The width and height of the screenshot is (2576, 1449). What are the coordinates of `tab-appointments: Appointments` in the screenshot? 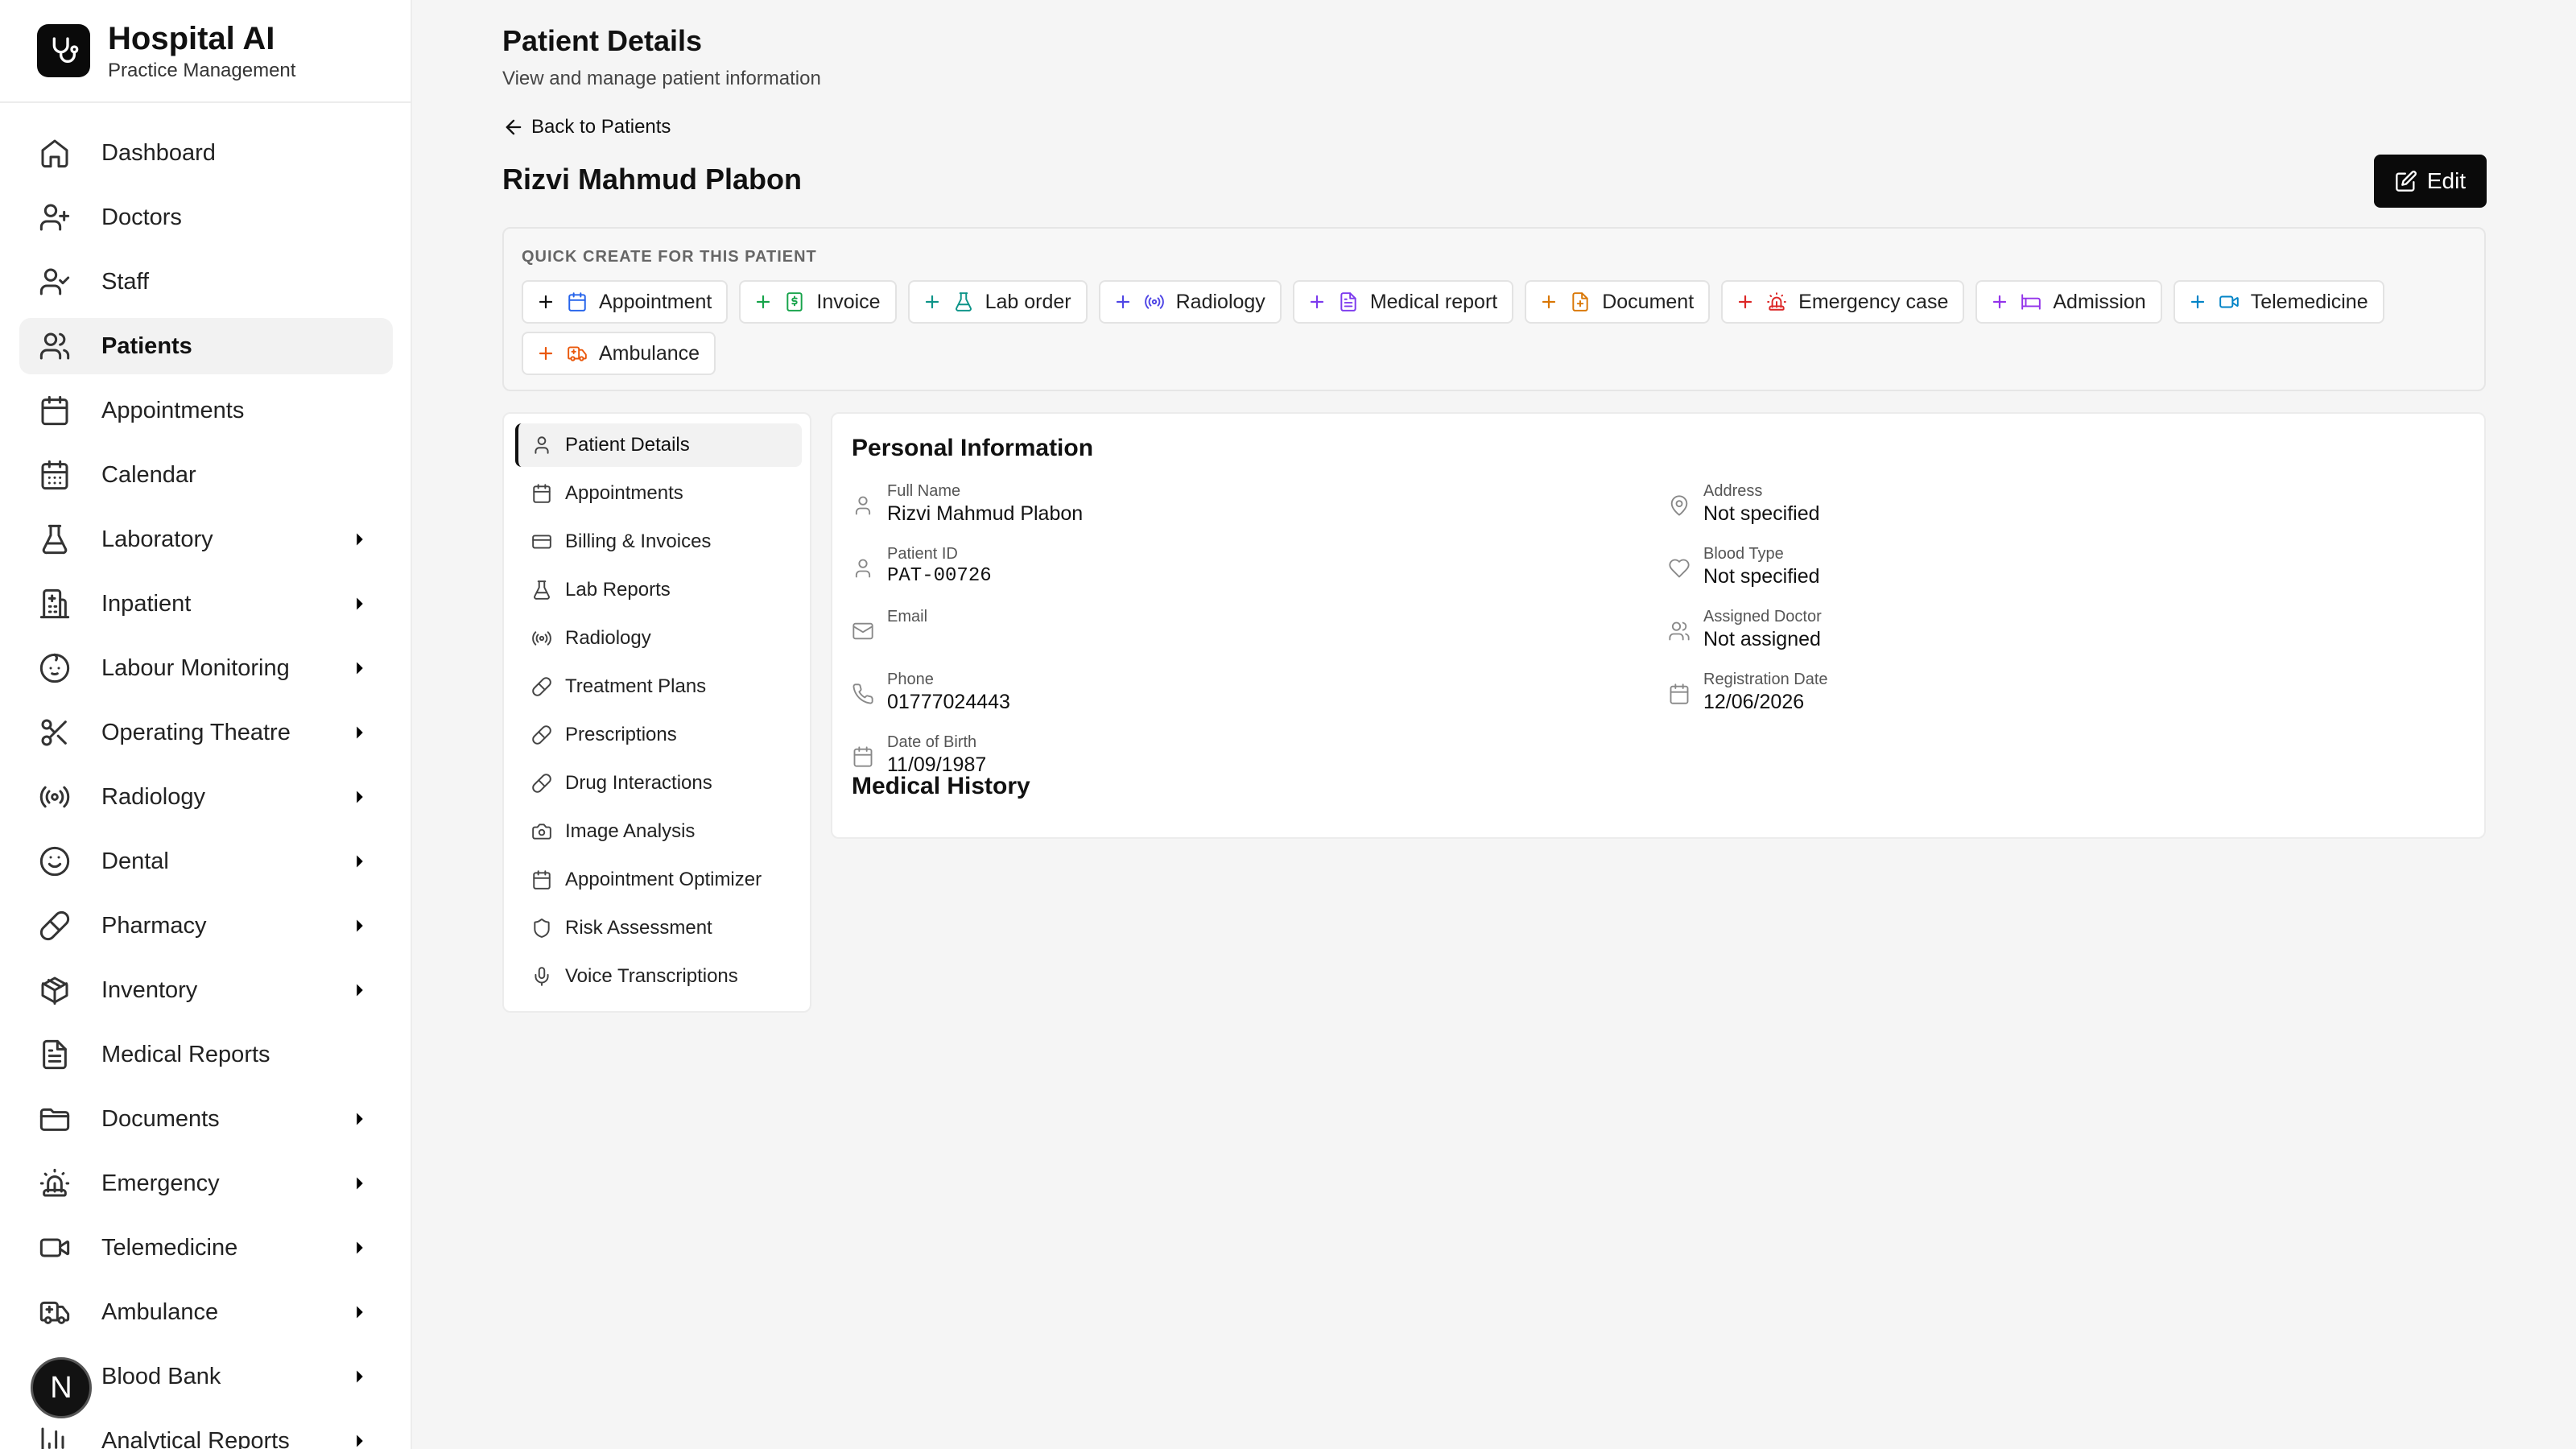 It's located at (658, 493).